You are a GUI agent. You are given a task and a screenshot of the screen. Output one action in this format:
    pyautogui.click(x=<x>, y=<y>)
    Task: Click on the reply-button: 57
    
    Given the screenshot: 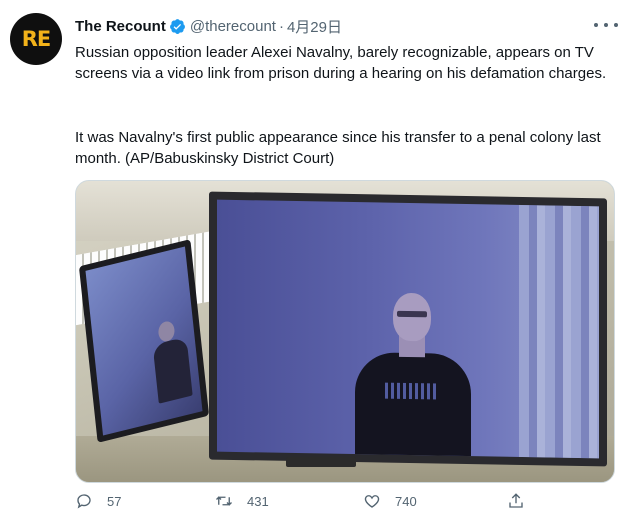 What is the action you would take?
    pyautogui.click(x=98, y=501)
    